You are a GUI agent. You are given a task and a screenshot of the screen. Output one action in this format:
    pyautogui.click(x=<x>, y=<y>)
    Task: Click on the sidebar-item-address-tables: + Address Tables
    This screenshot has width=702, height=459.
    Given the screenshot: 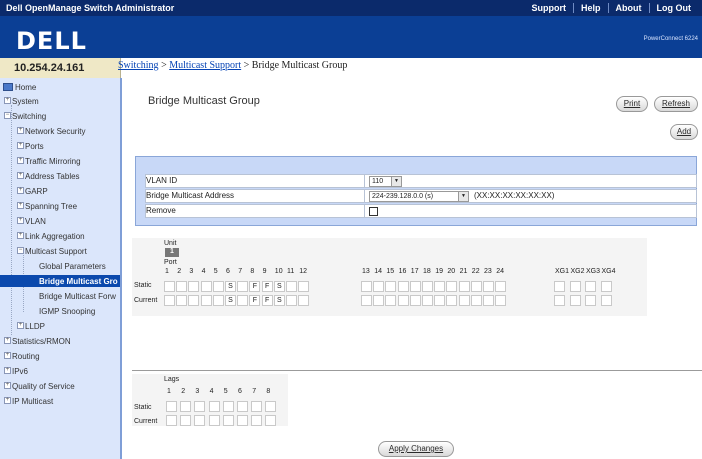 What is the action you would take?
    pyautogui.click(x=60, y=176)
    